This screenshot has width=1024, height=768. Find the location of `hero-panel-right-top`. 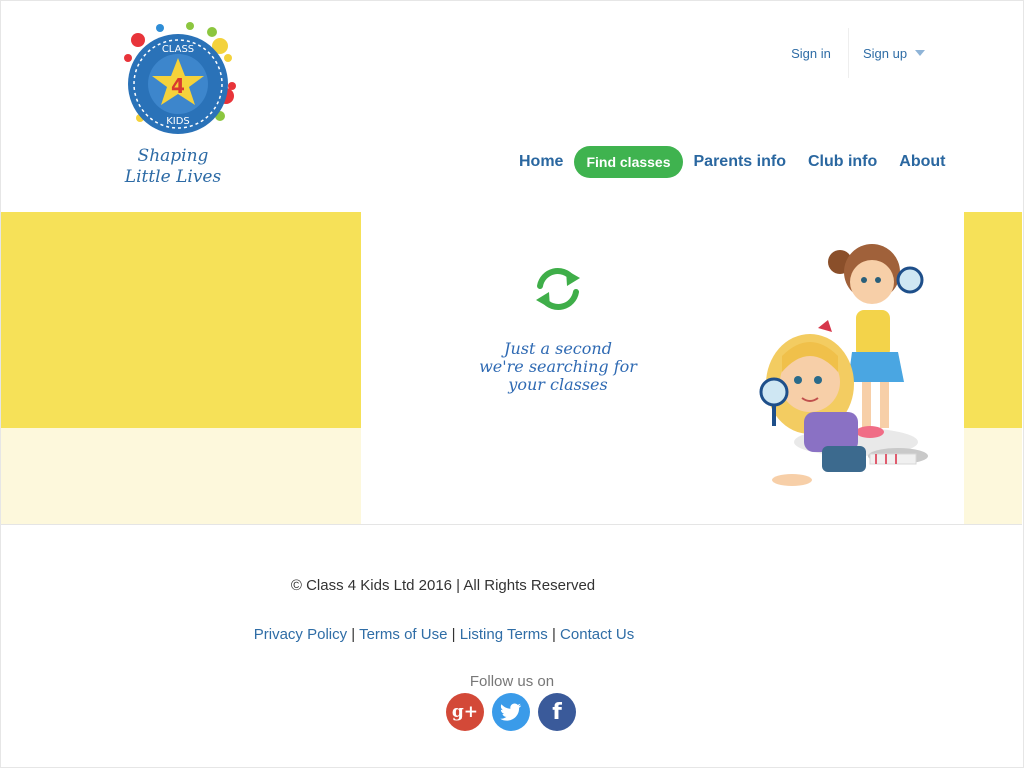

hero-panel-right-top is located at coordinates (993, 320).